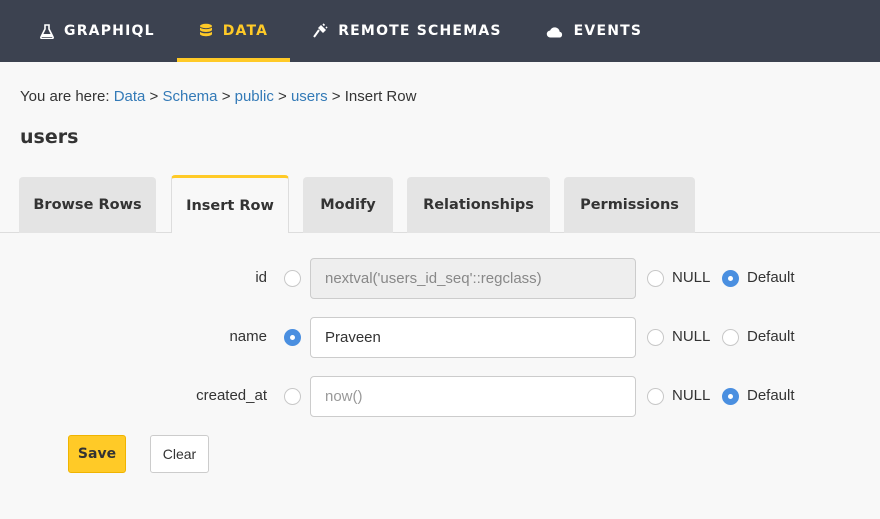 The height and width of the screenshot is (519, 880). What do you see at coordinates (97, 454) in the screenshot?
I see `save-button: Save` at bounding box center [97, 454].